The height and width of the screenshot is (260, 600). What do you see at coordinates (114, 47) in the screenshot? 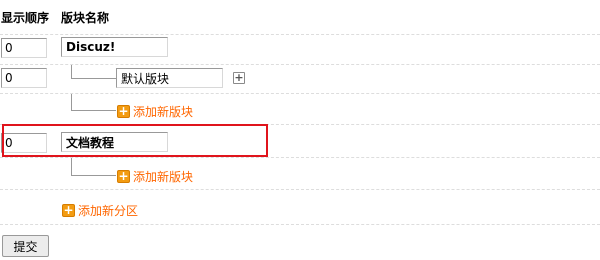
I see `category-name-input` at bounding box center [114, 47].